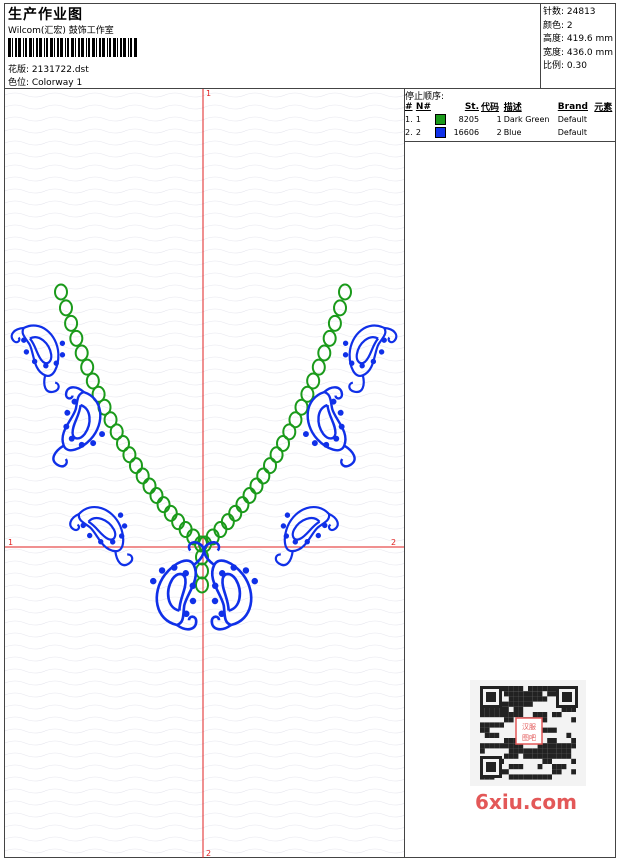  What do you see at coordinates (409, 106) in the screenshot?
I see `col-index: #` at bounding box center [409, 106].